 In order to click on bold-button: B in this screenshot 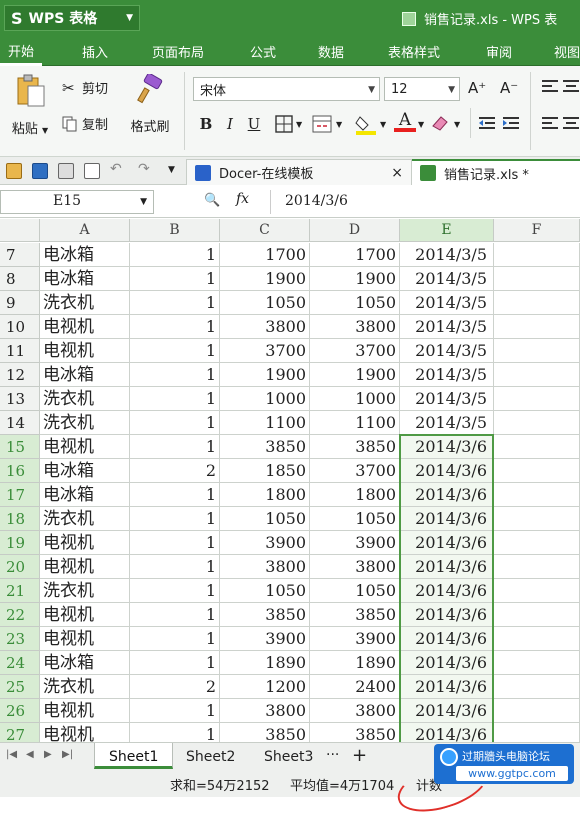, I will do `click(206, 124)`.